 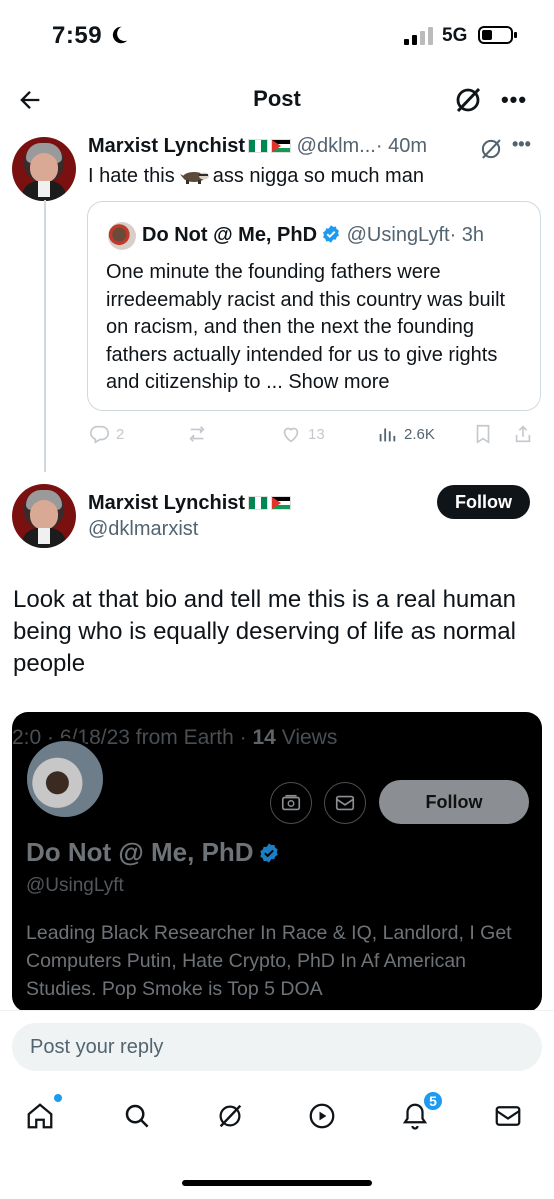 What do you see at coordinates (194, 178) in the screenshot?
I see `badger-emoji` at bounding box center [194, 178].